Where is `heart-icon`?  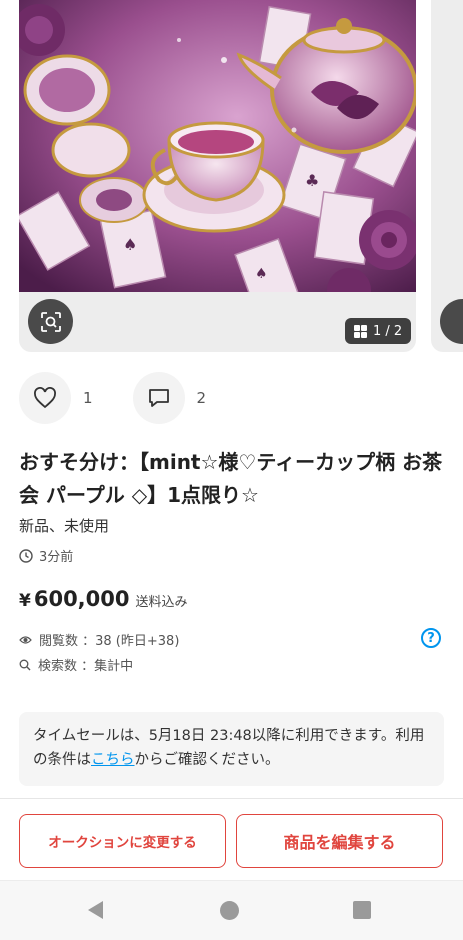
heart-icon is located at coordinates (45, 398).